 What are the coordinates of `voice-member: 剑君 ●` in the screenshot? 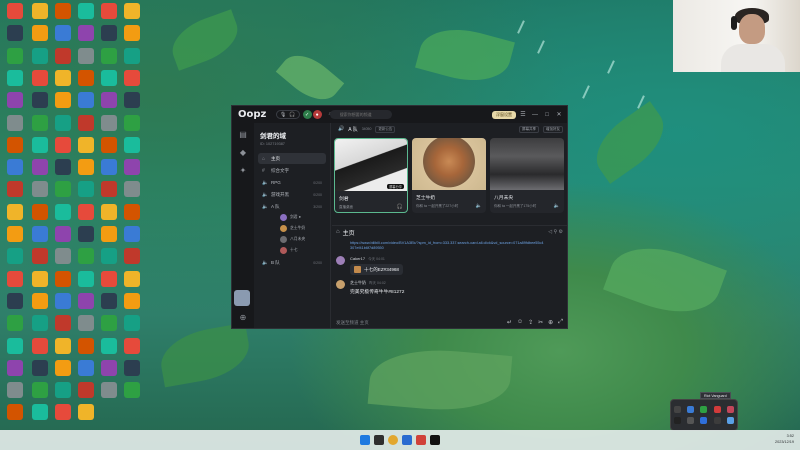 It's located at (292, 217).